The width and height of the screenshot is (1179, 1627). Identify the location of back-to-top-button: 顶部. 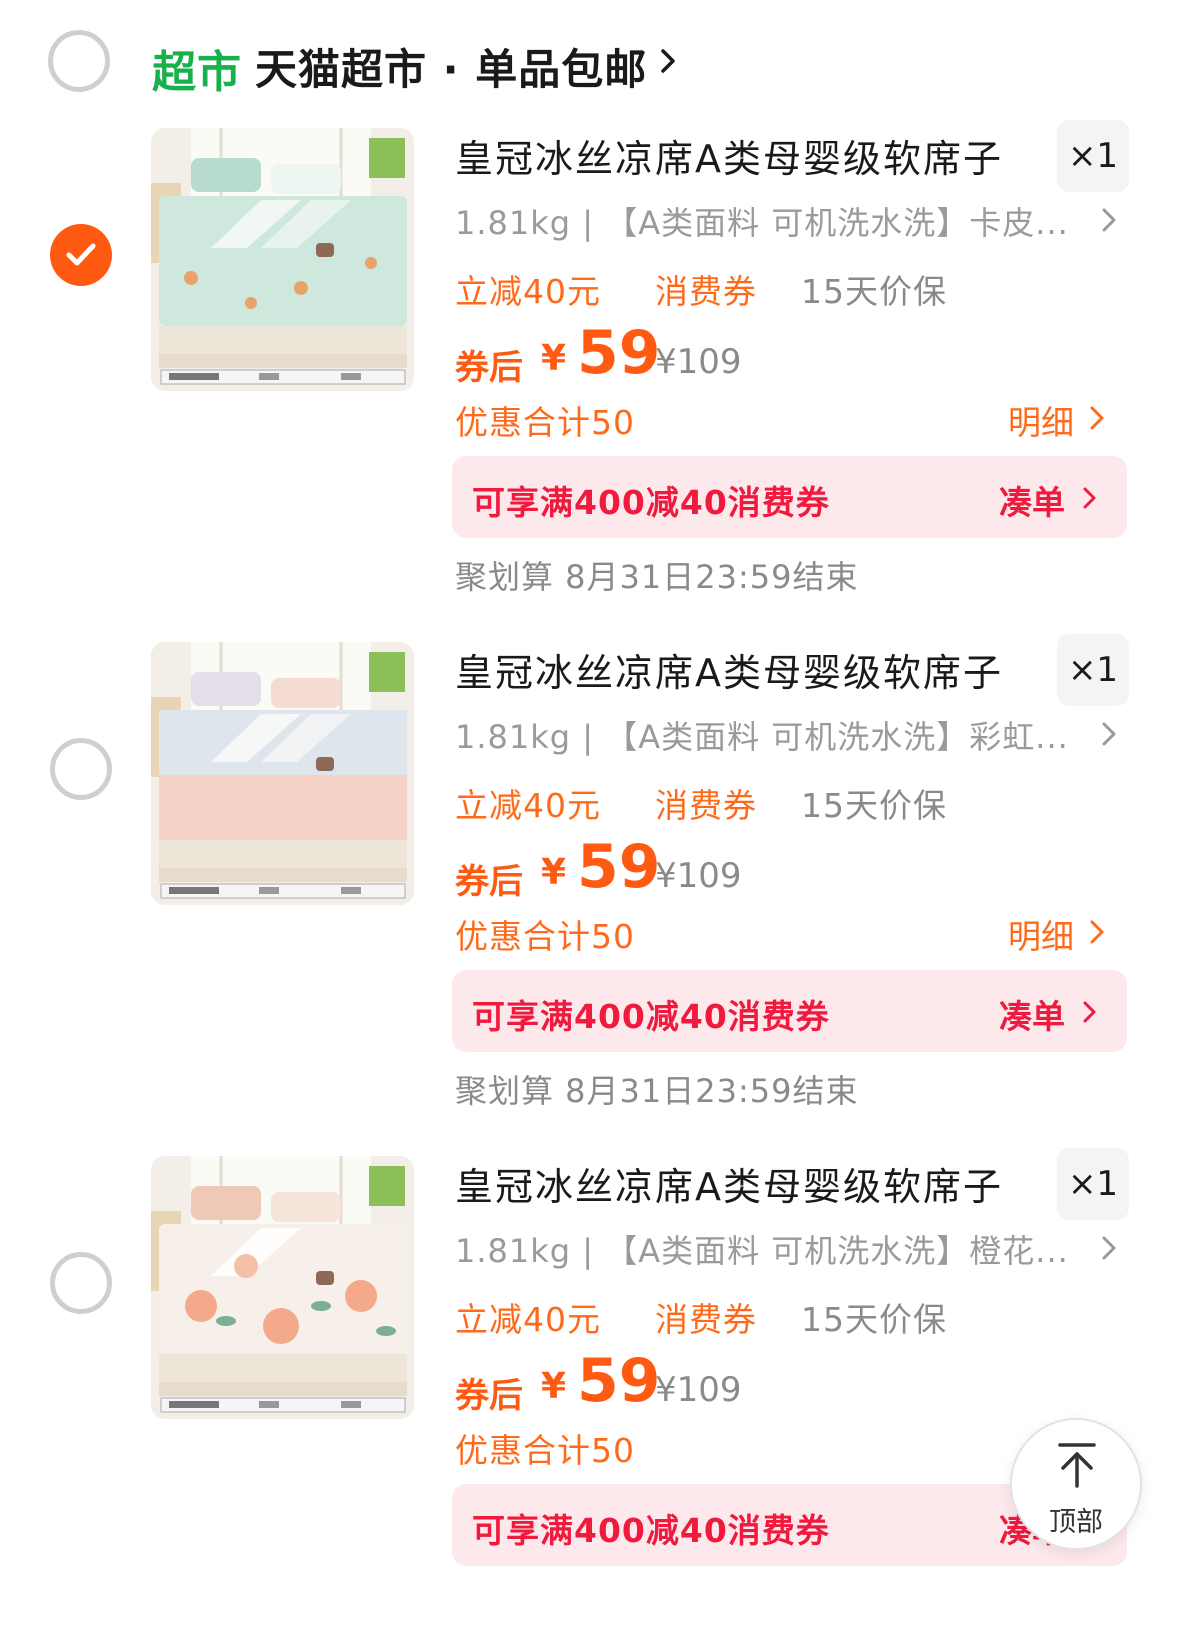
(1076, 1484).